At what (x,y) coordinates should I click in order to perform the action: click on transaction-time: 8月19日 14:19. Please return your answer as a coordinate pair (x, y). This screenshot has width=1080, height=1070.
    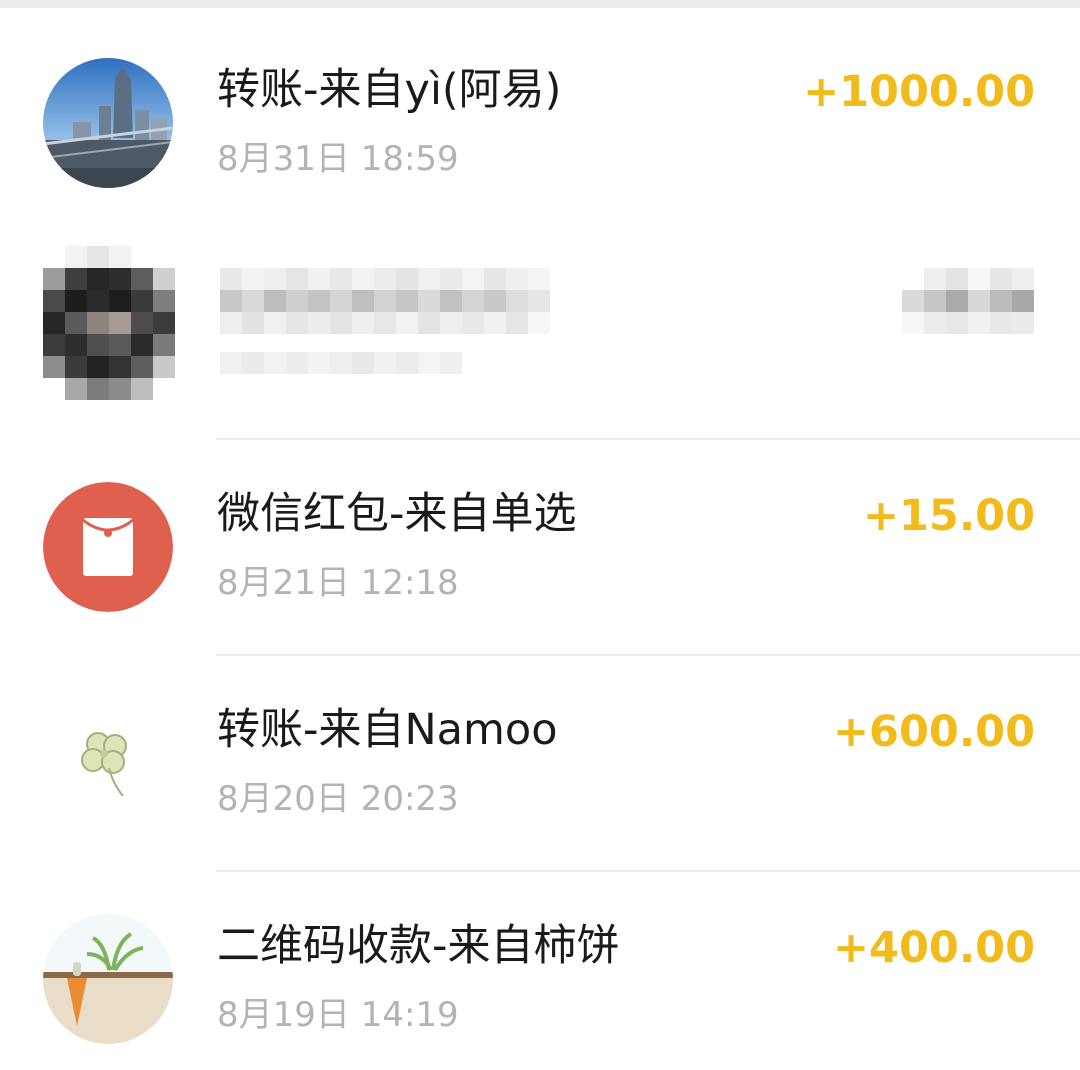
    Looking at the image, I should click on (338, 1015).